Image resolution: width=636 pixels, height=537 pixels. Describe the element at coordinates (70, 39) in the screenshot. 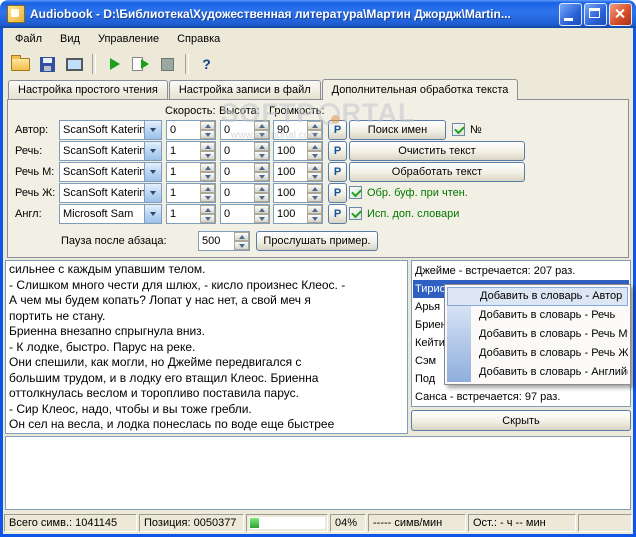

I see `menu-view: Вид` at that location.